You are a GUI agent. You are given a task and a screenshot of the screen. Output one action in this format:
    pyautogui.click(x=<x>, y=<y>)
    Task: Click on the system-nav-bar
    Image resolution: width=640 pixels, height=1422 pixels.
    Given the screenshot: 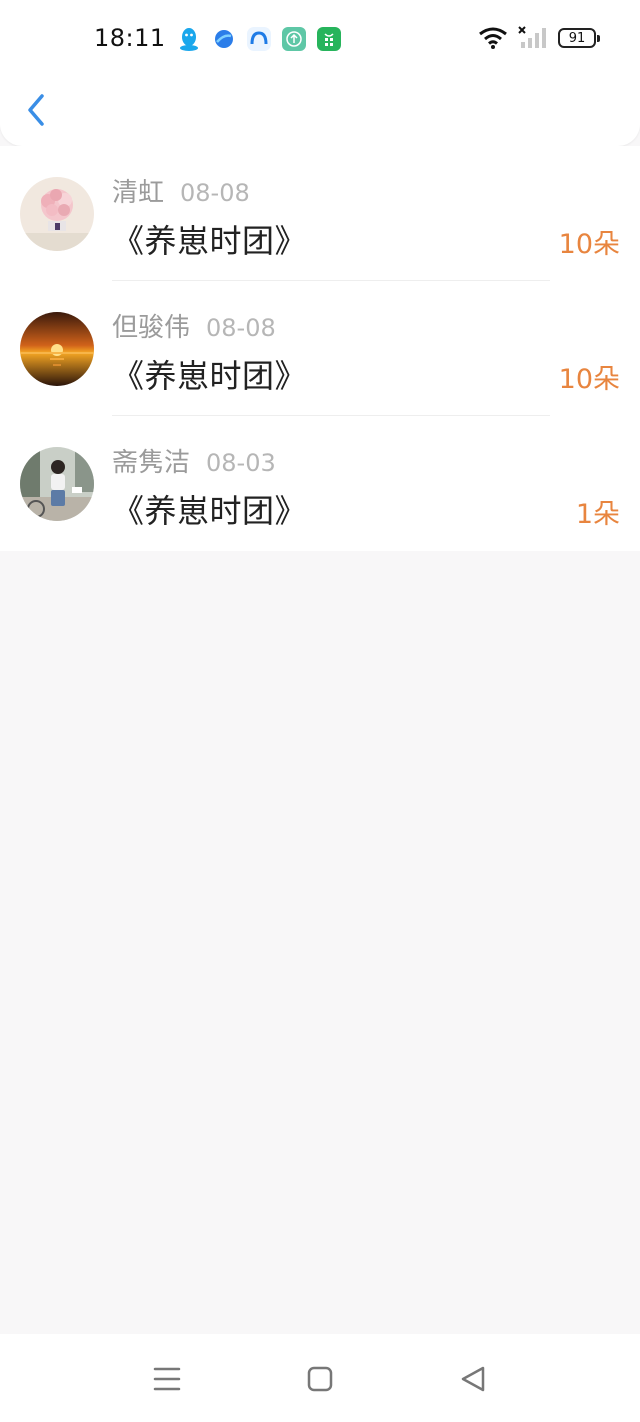 What is the action you would take?
    pyautogui.click(x=320, y=1378)
    